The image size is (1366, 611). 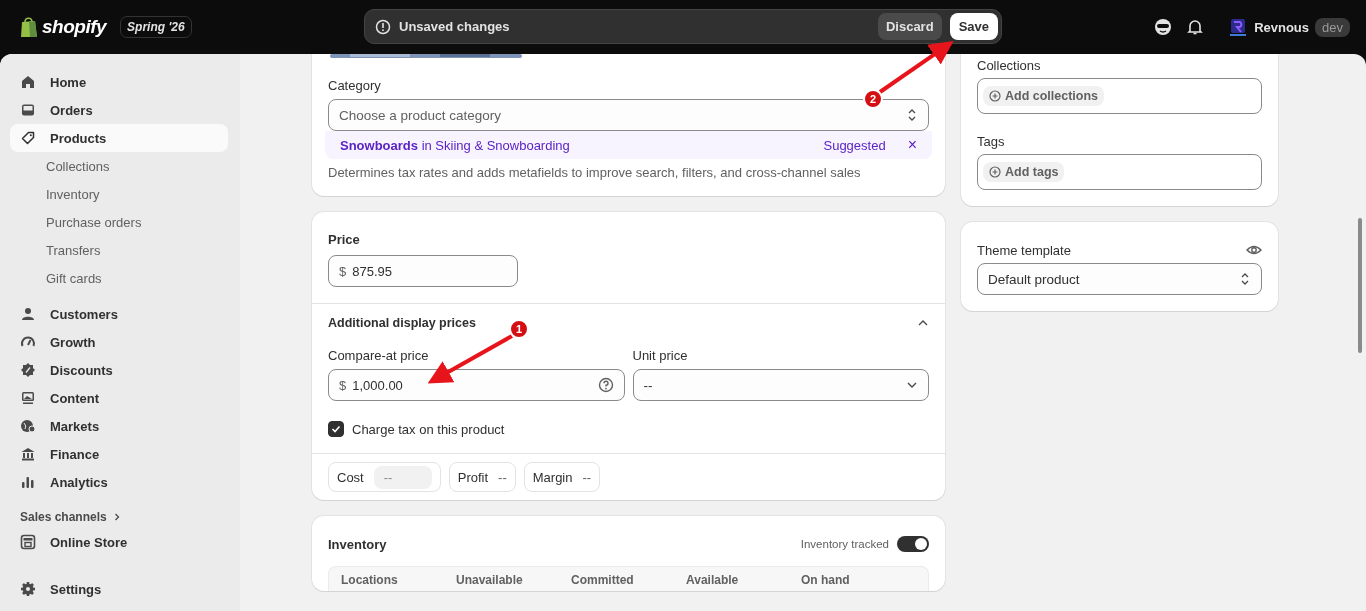 I want to click on metric-label: Cost, so click(x=350, y=477).